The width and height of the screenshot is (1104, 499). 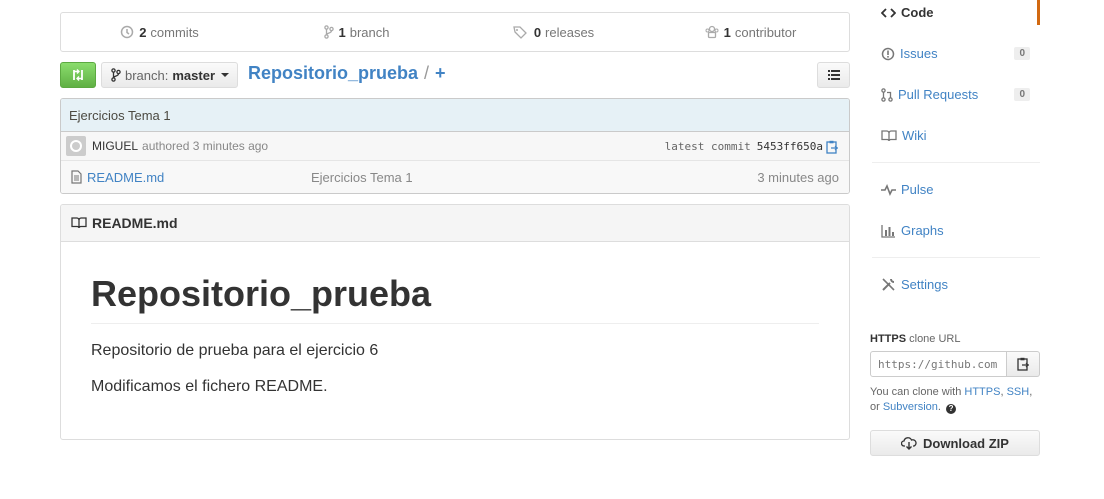 I want to click on releases-label: releases, so click(x=570, y=32).